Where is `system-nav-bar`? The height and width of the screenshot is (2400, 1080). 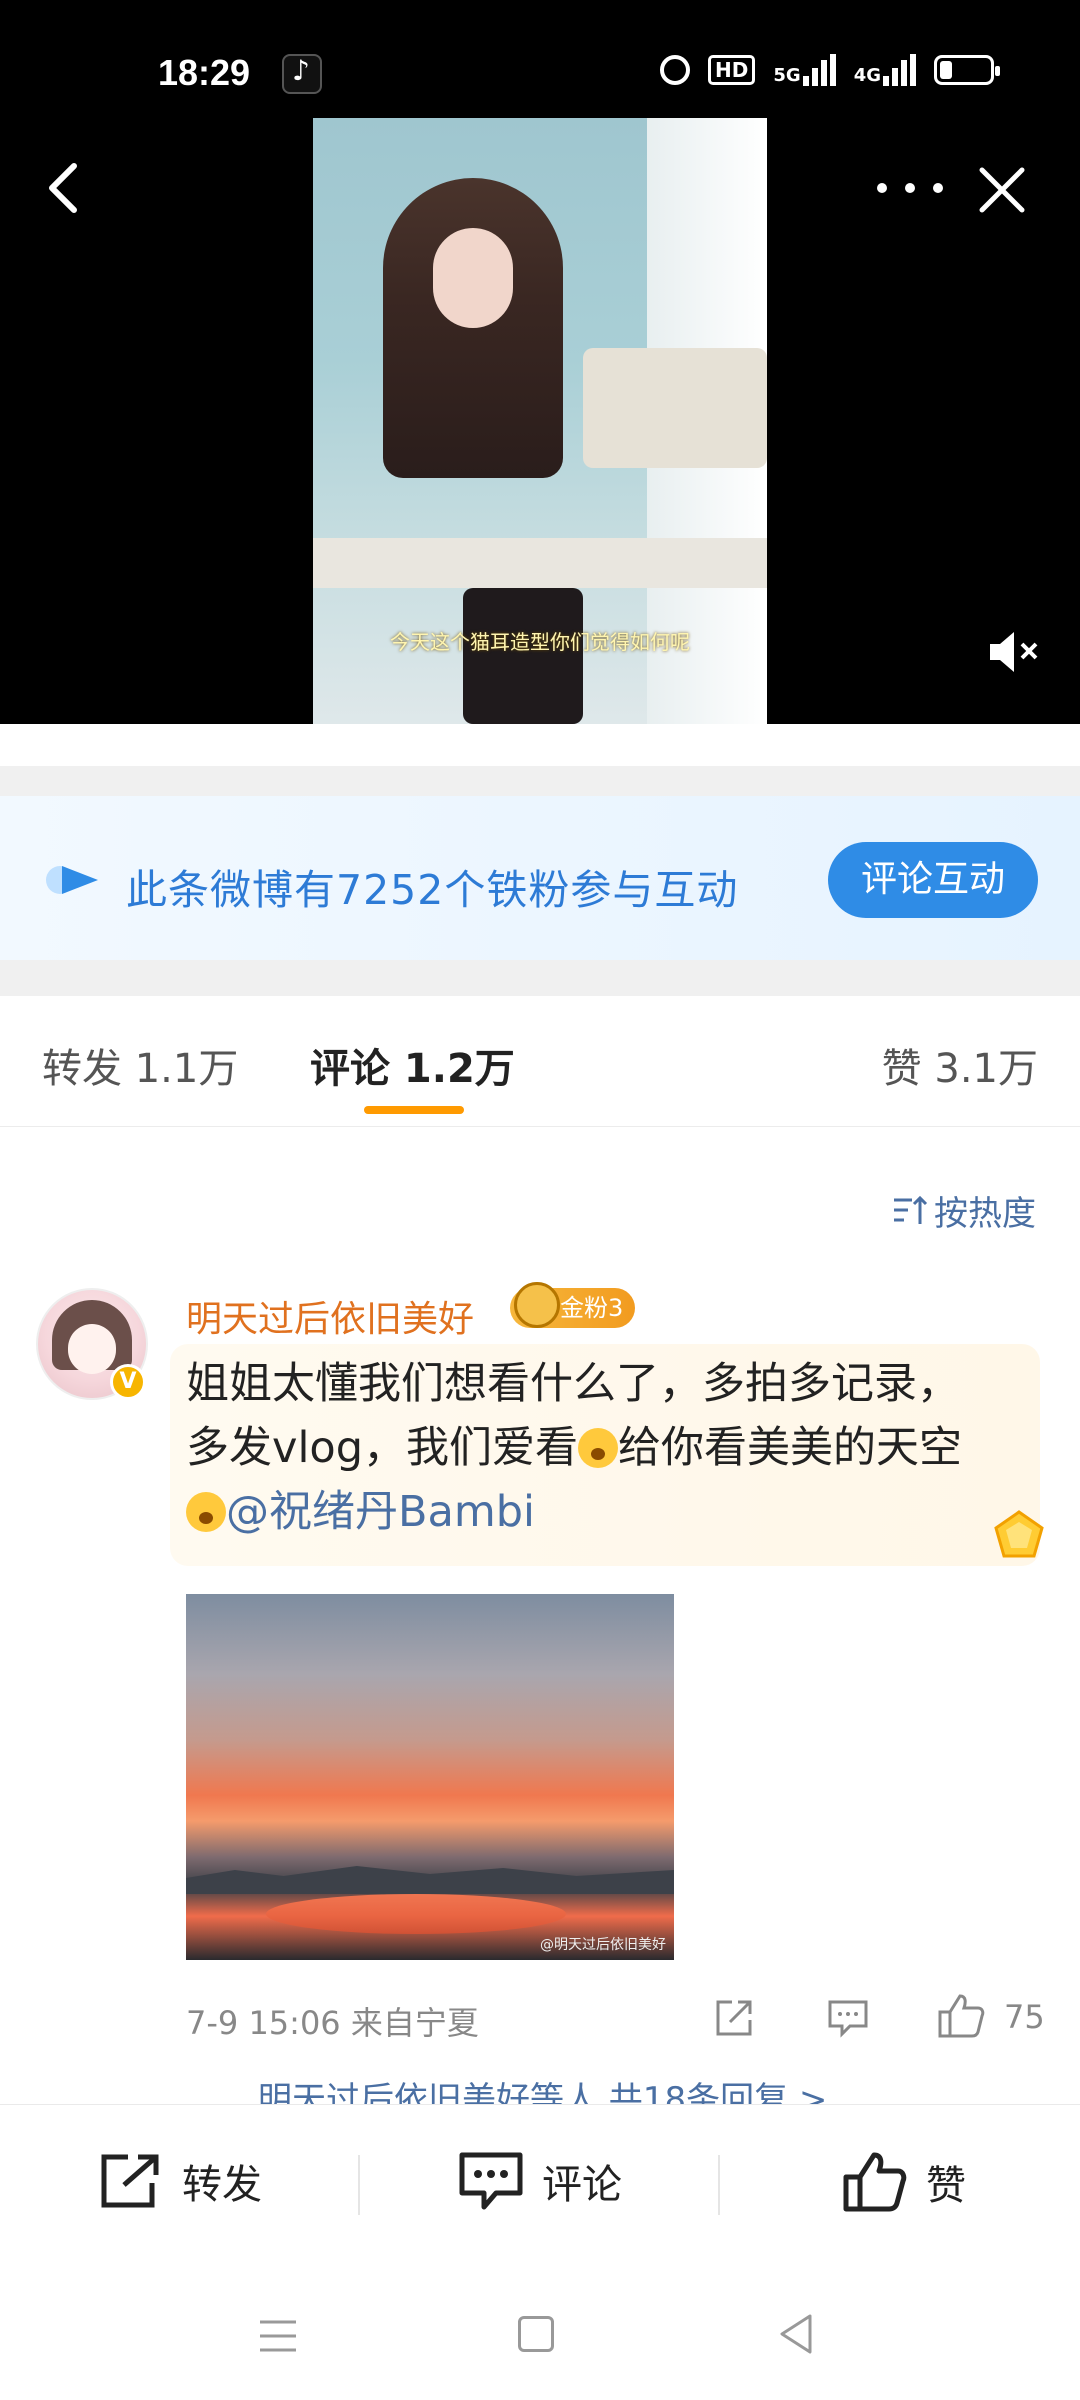 system-nav-bar is located at coordinates (540, 2335).